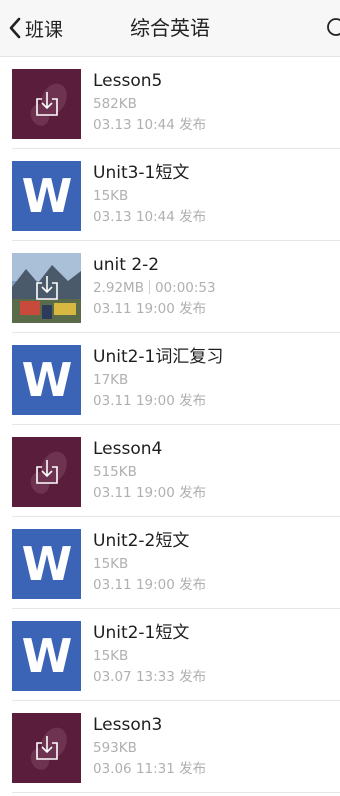 This screenshot has height=796, width=340. I want to click on list-item: W Unit3-1短文 15KB 03.13 10:44 发布, so click(170, 195).